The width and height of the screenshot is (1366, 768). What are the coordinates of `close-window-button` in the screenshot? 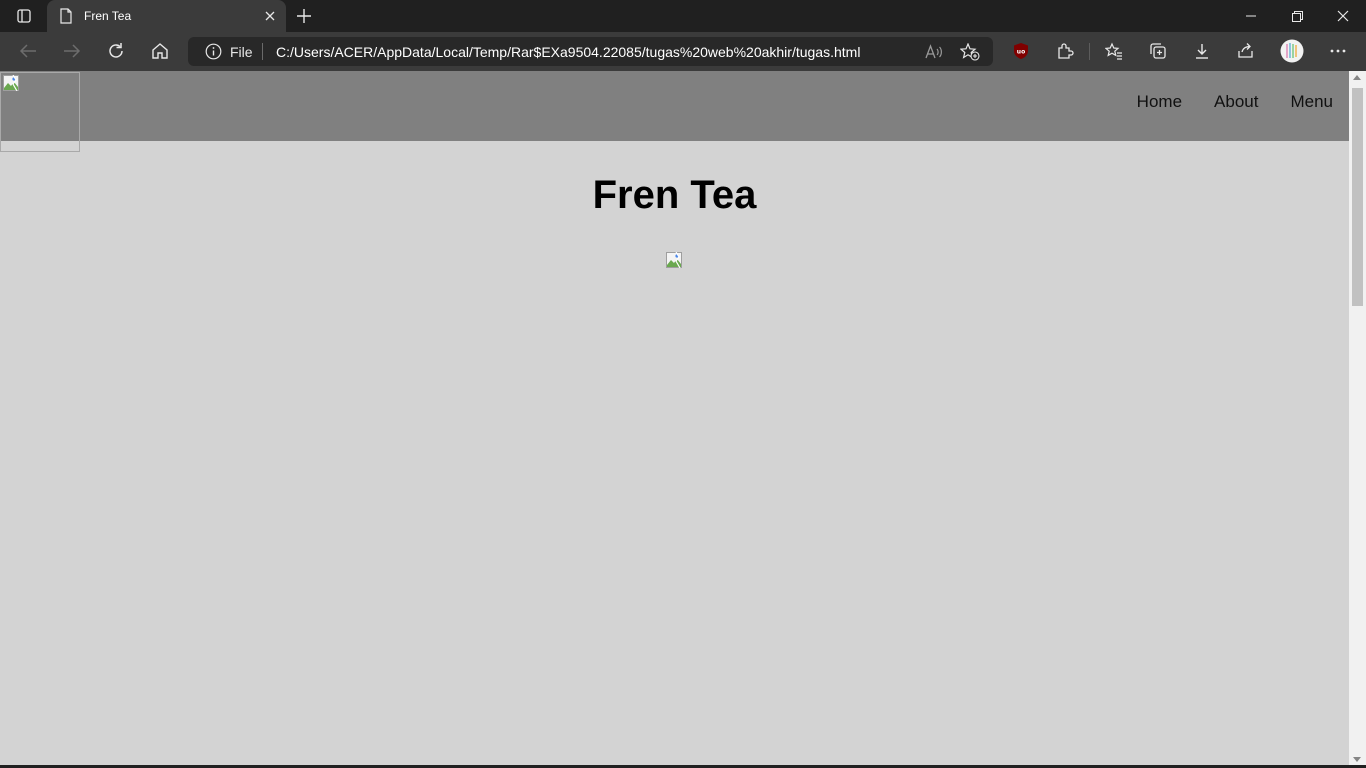 It's located at (1343, 16).